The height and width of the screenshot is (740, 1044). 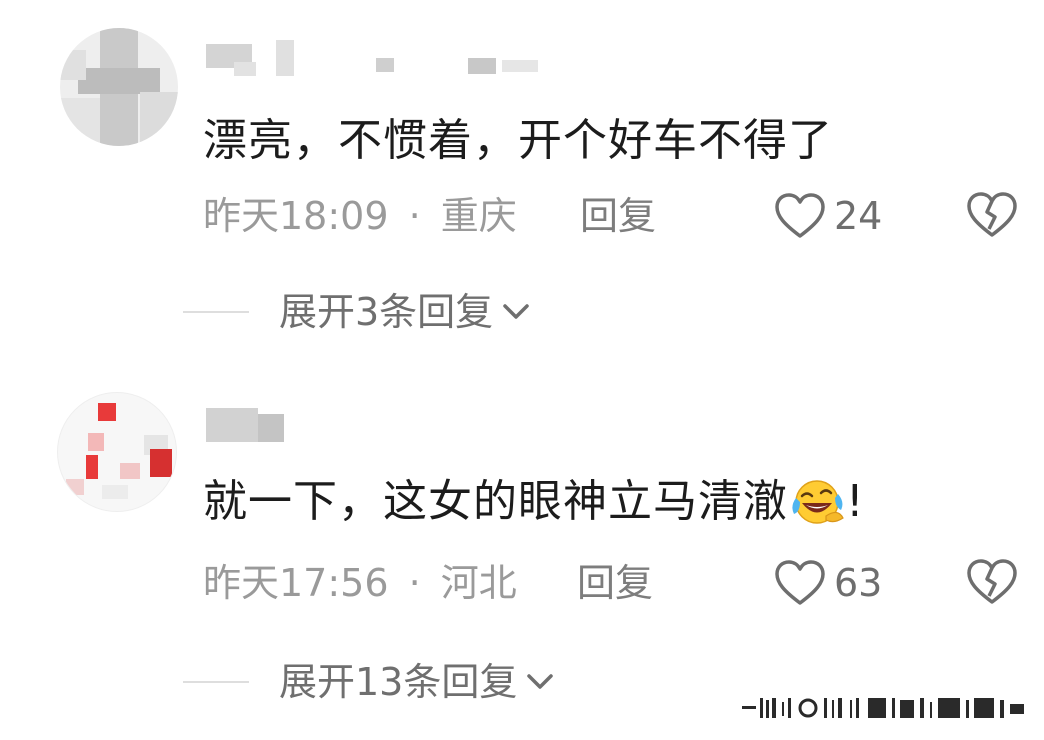 I want to click on comment-text-content: 就一下，这女的眼神立马清澈, so click(x=495, y=501).